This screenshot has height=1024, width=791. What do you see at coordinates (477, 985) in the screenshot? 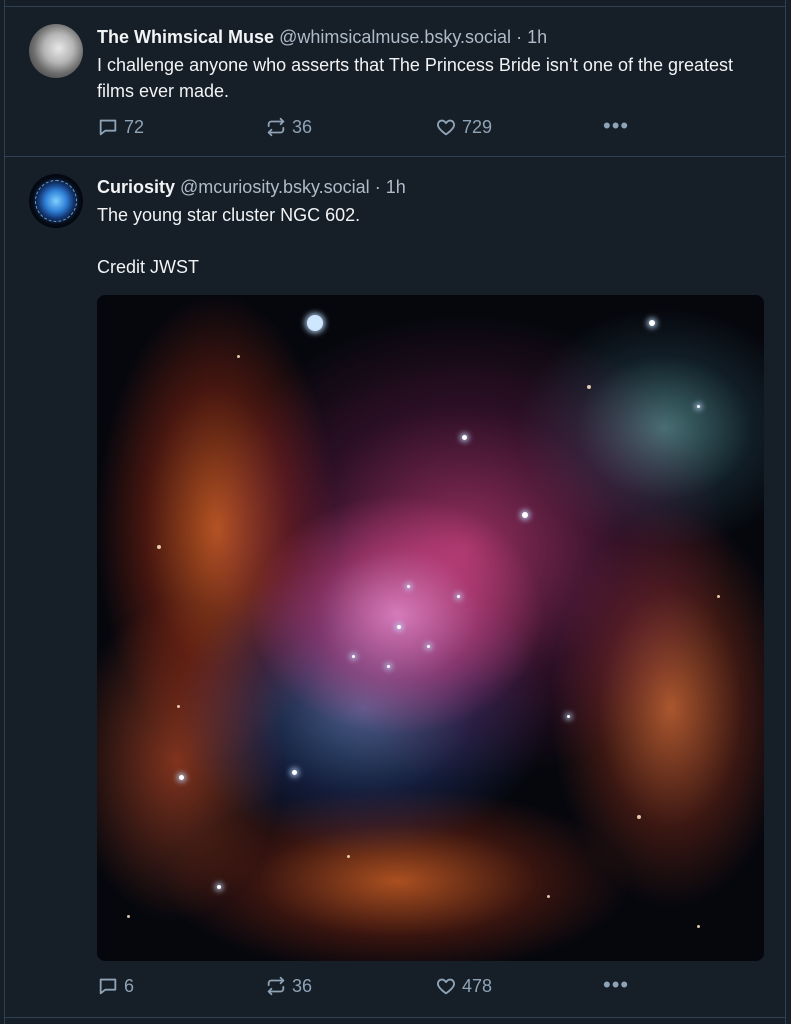
I see `like-count: 478` at bounding box center [477, 985].